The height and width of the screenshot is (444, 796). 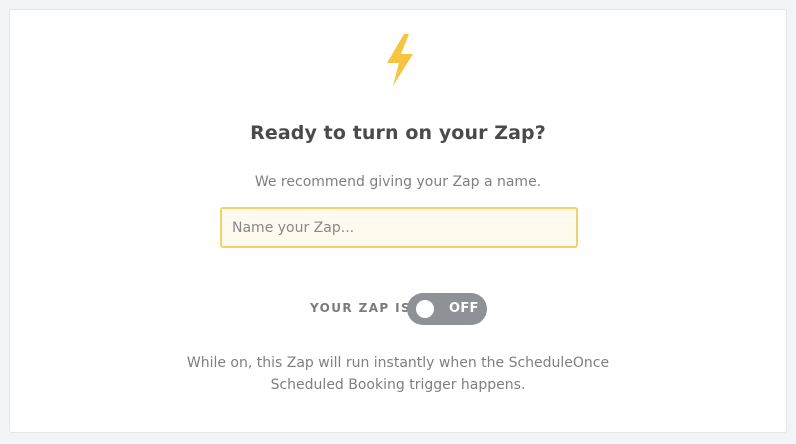 I want to click on zap-status-label: YOUR ZAP IS, so click(x=361, y=308).